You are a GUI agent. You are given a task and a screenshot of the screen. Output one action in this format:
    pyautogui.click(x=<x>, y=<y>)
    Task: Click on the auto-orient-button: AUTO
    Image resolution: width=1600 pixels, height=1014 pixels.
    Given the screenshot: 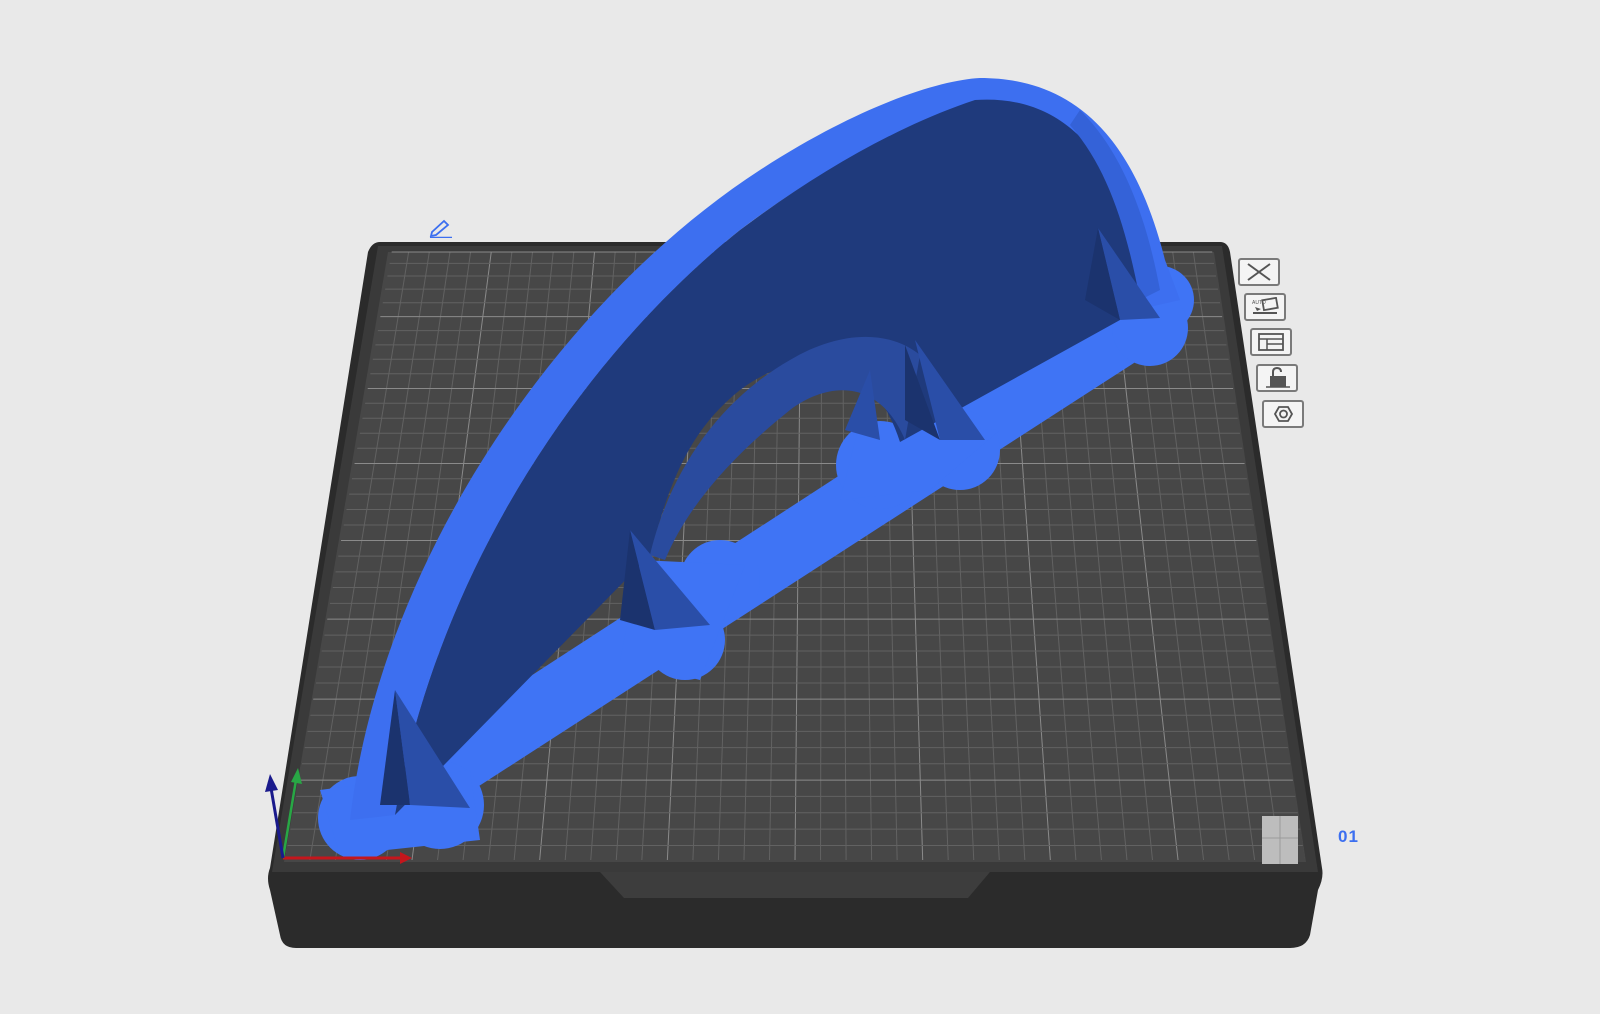 What is the action you would take?
    pyautogui.click(x=1265, y=307)
    